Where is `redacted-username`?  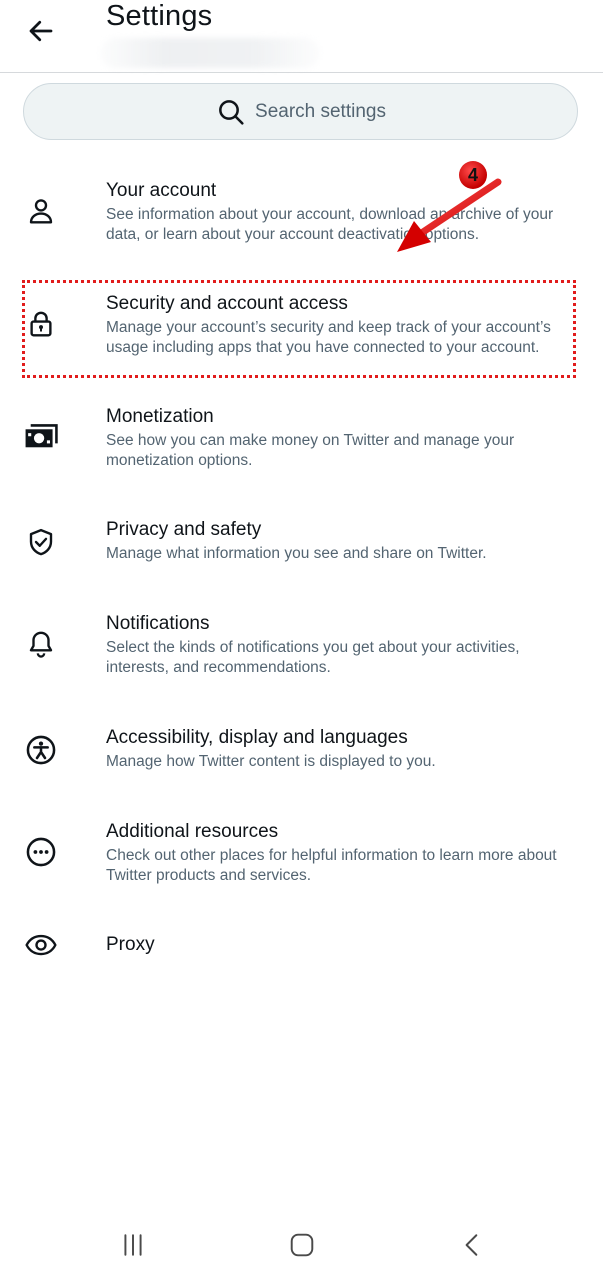
redacted-username is located at coordinates (210, 53).